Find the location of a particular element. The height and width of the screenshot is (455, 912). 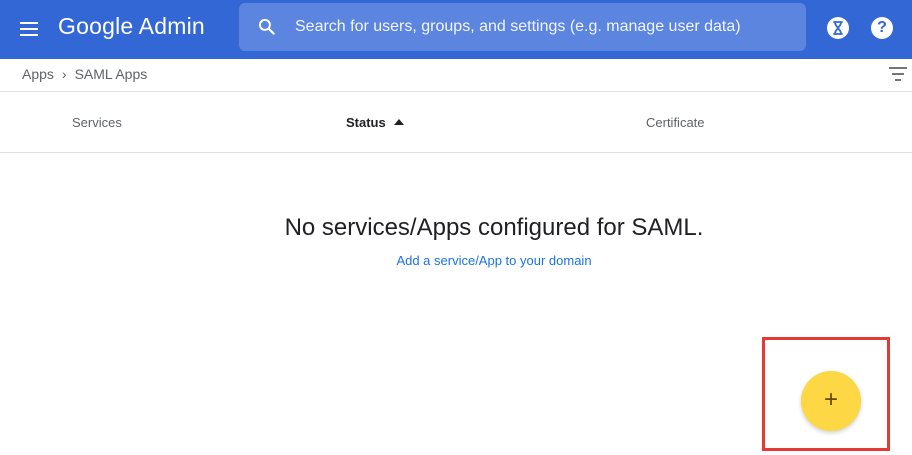

column-header-certificate: Certificate is located at coordinates (675, 122).